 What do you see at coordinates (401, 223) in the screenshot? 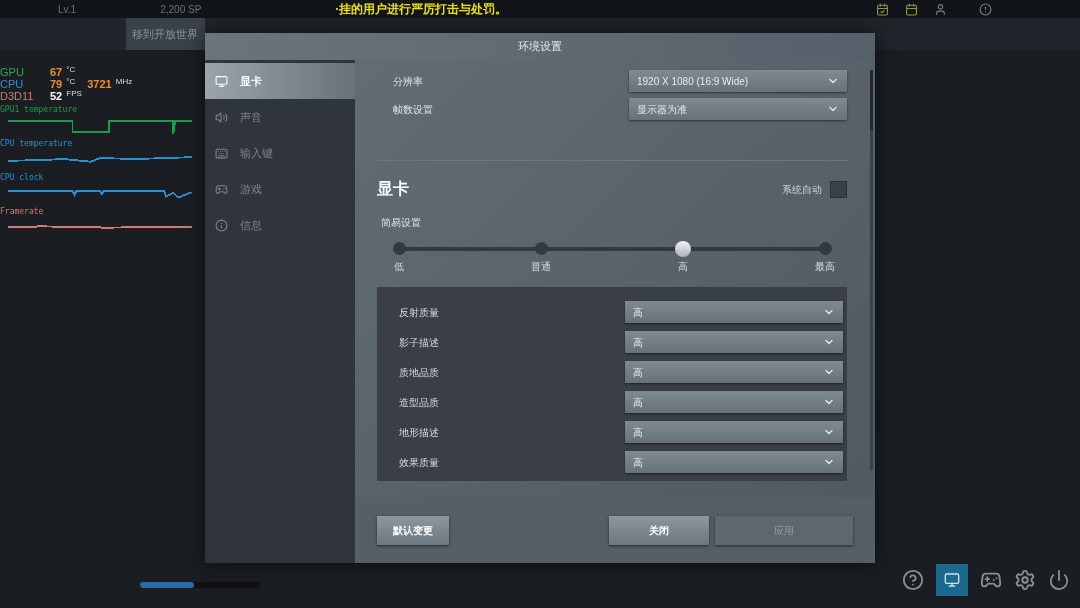
I see `slider-label: 简易设置` at bounding box center [401, 223].